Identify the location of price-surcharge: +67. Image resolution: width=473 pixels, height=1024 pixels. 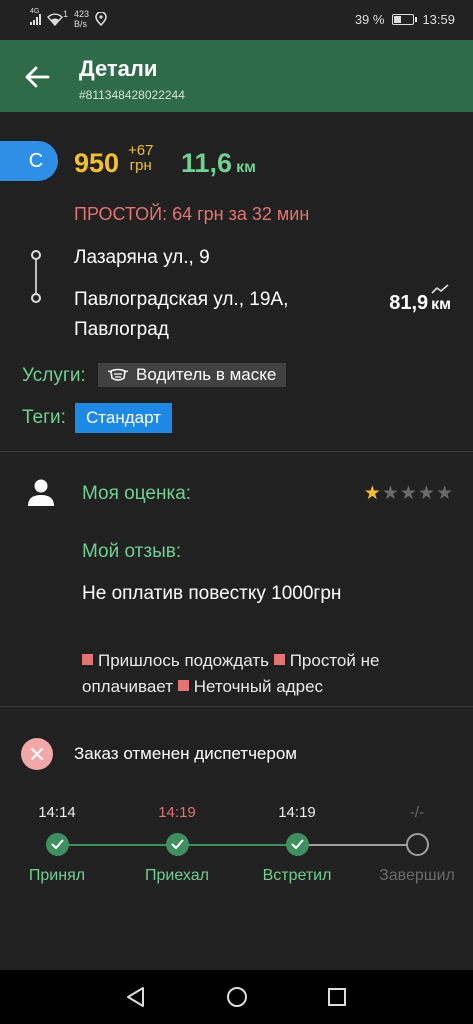
(141, 150).